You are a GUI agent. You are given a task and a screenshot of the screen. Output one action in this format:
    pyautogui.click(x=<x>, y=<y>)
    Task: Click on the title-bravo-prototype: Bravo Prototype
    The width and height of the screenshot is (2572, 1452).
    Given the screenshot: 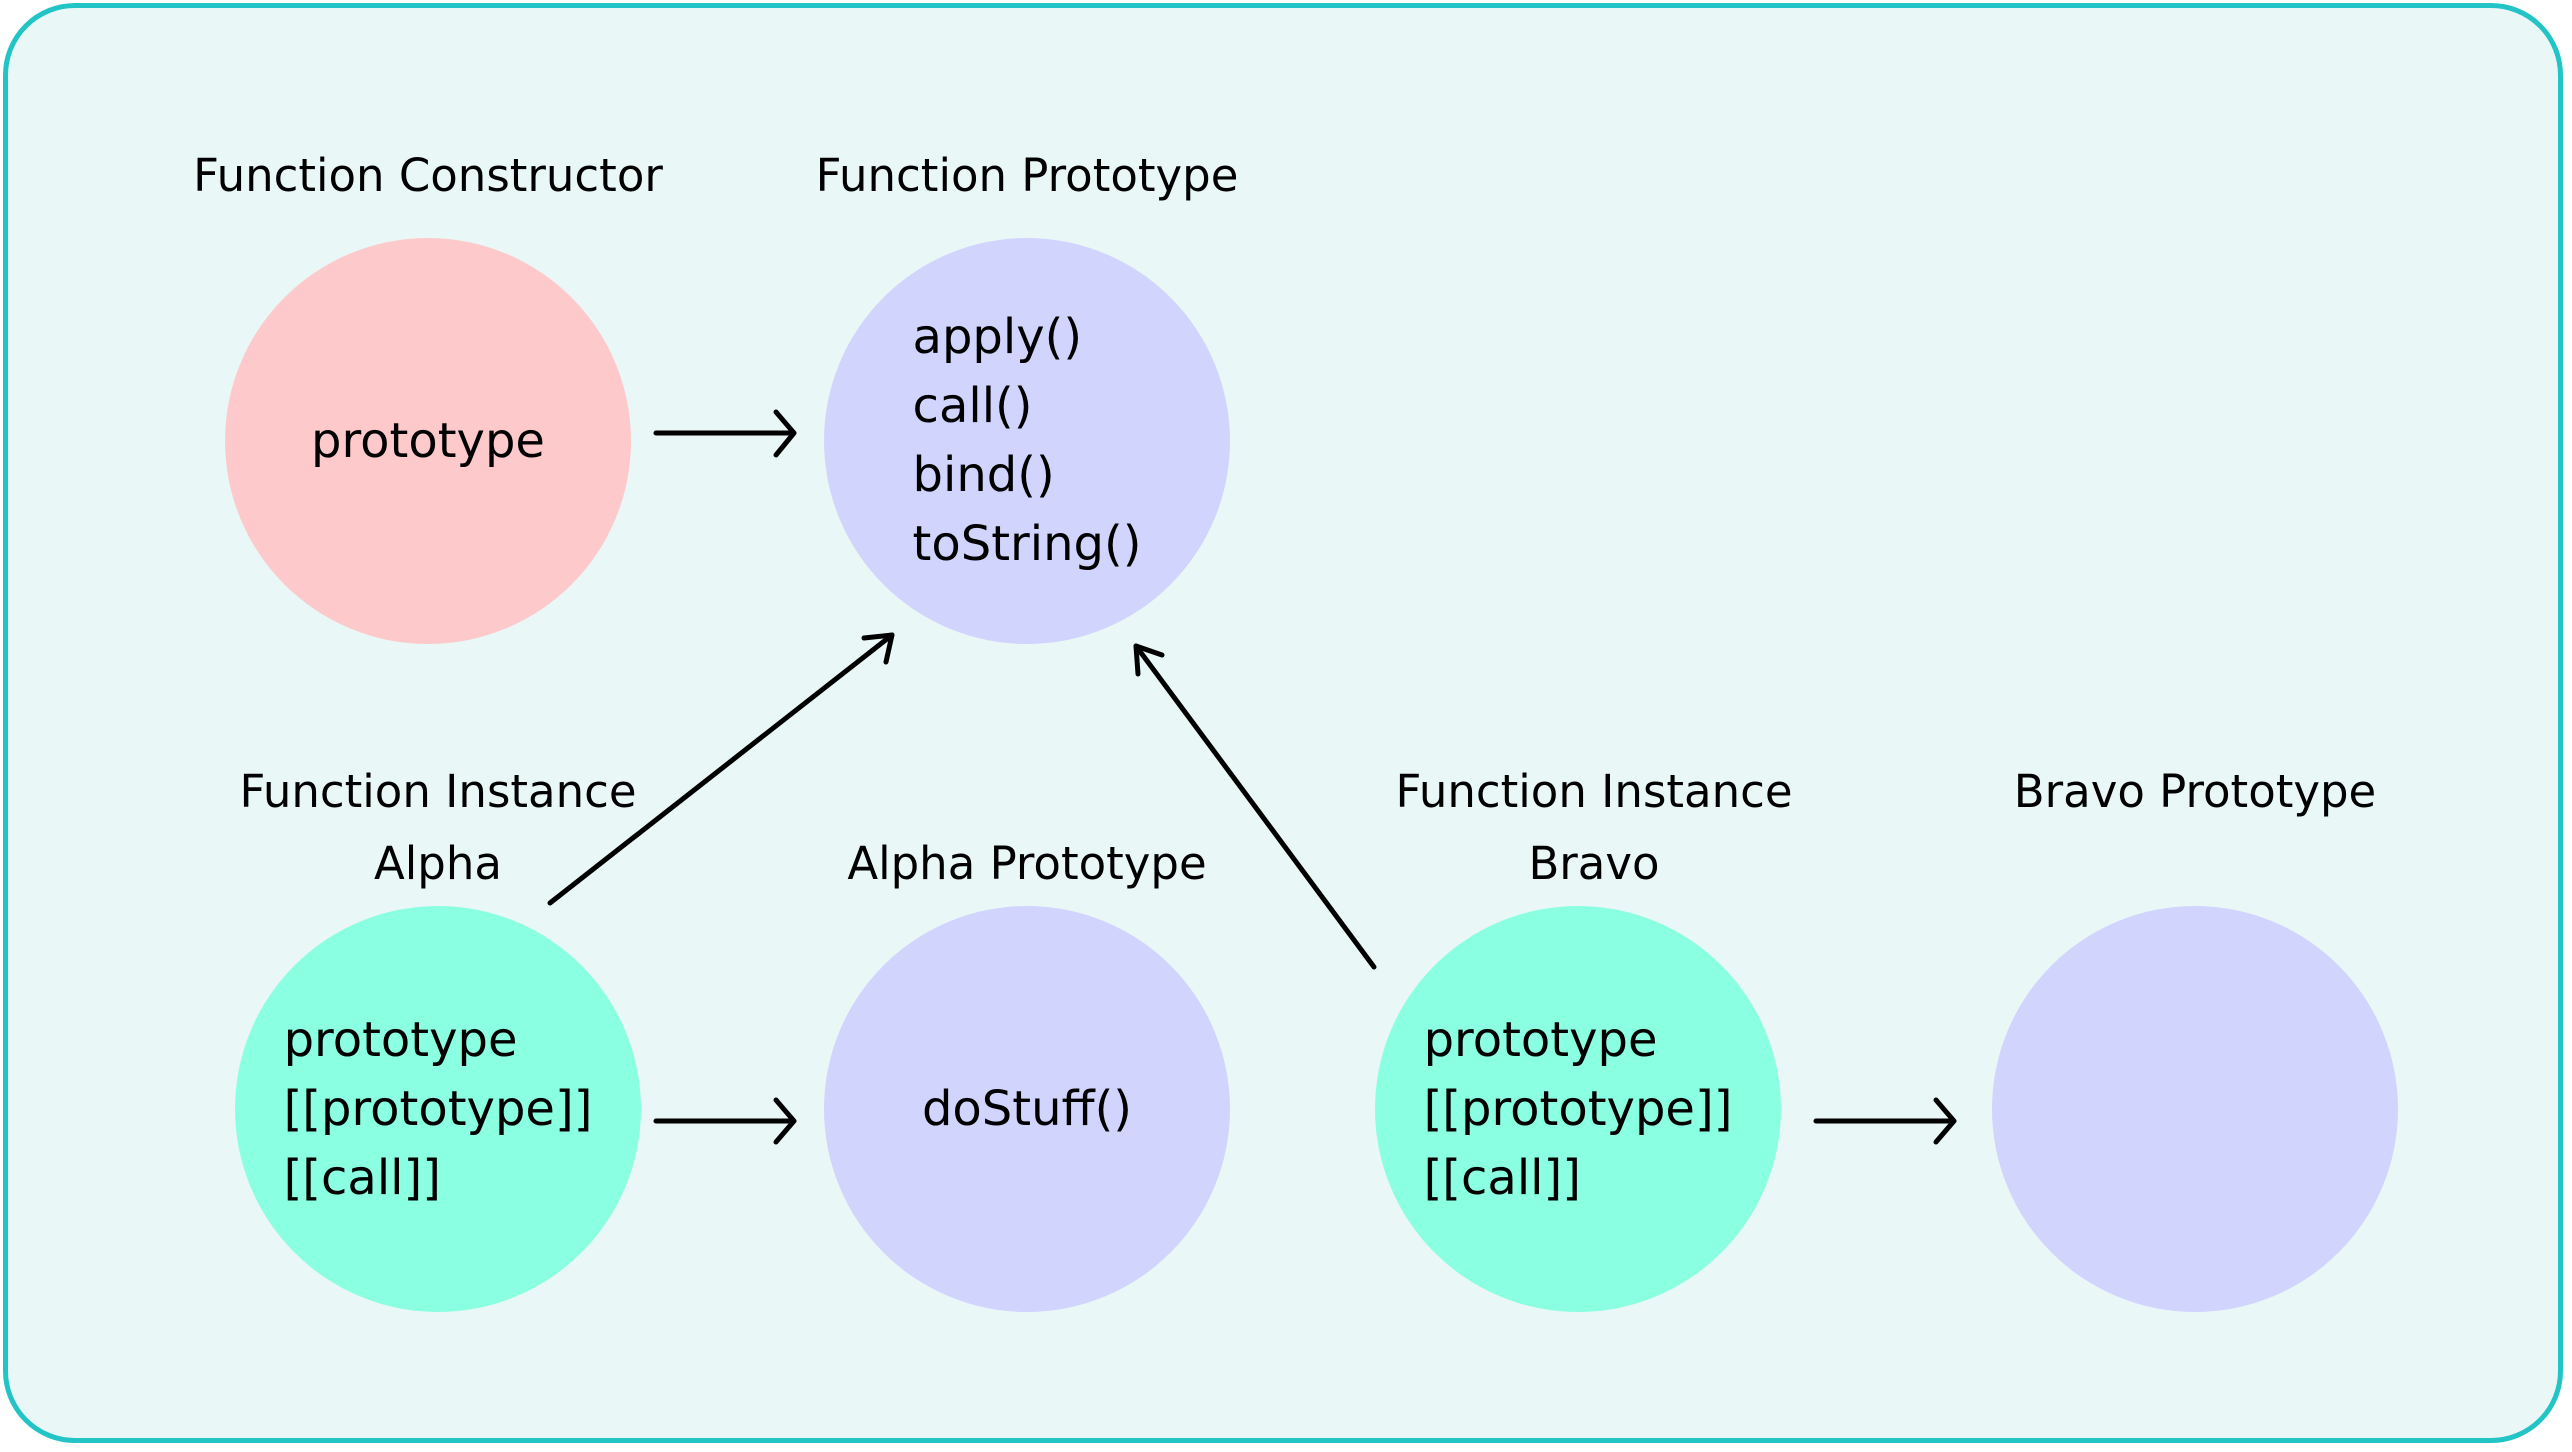 What is the action you would take?
    pyautogui.click(x=2195, y=792)
    